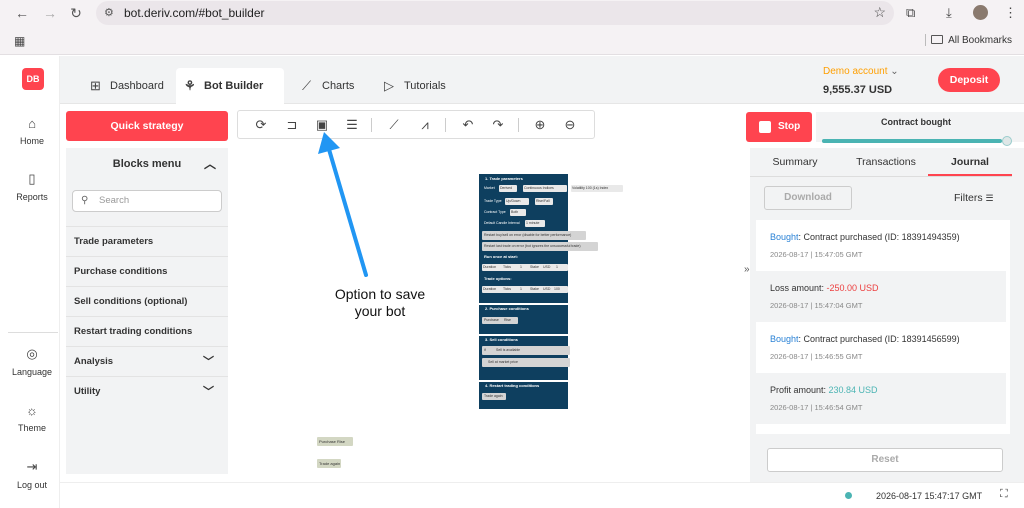 This screenshot has width=1024, height=508. Describe the element at coordinates (910, 13) in the screenshot. I see `extensions-icon: ⧉` at that location.